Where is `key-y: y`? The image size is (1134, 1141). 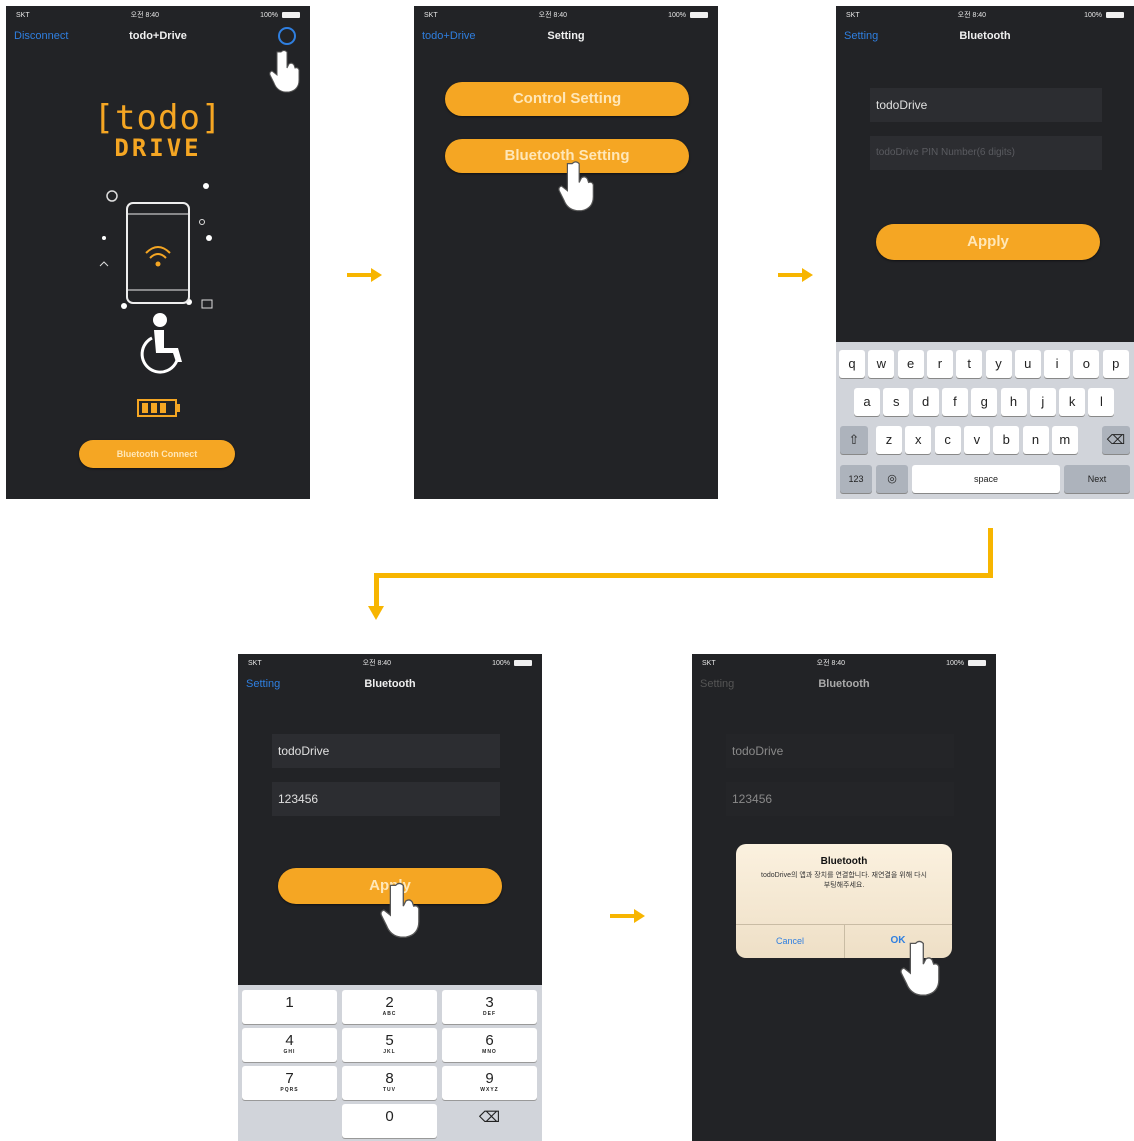 key-y: y is located at coordinates (998, 364).